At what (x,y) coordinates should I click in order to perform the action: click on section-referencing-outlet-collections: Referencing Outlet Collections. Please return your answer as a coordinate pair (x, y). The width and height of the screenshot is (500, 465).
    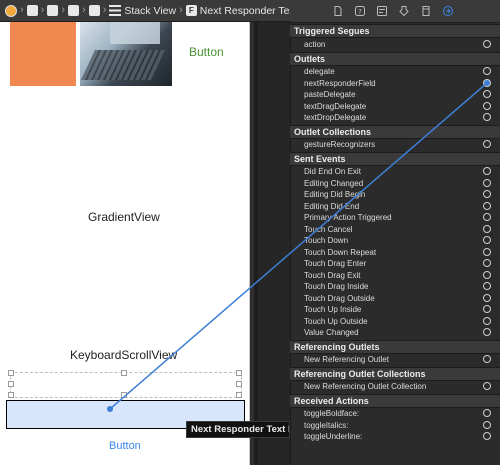
    Looking at the image, I should click on (395, 374).